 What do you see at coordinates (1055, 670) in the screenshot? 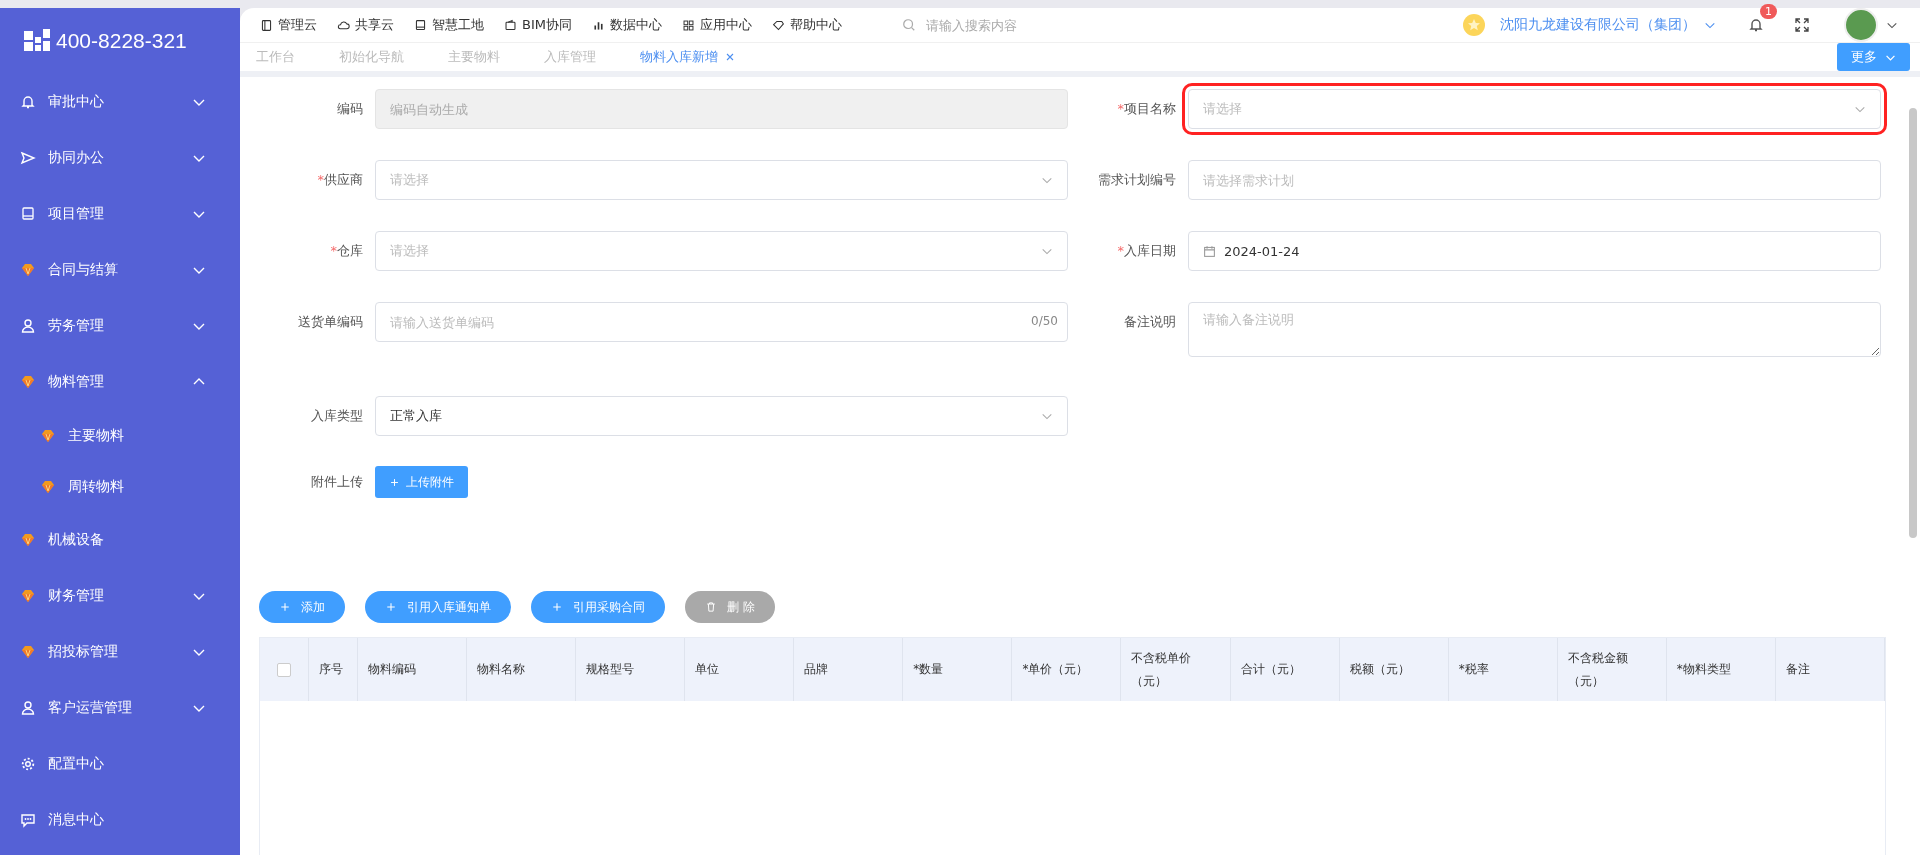
I see `column-header: *单价（元）` at bounding box center [1055, 670].